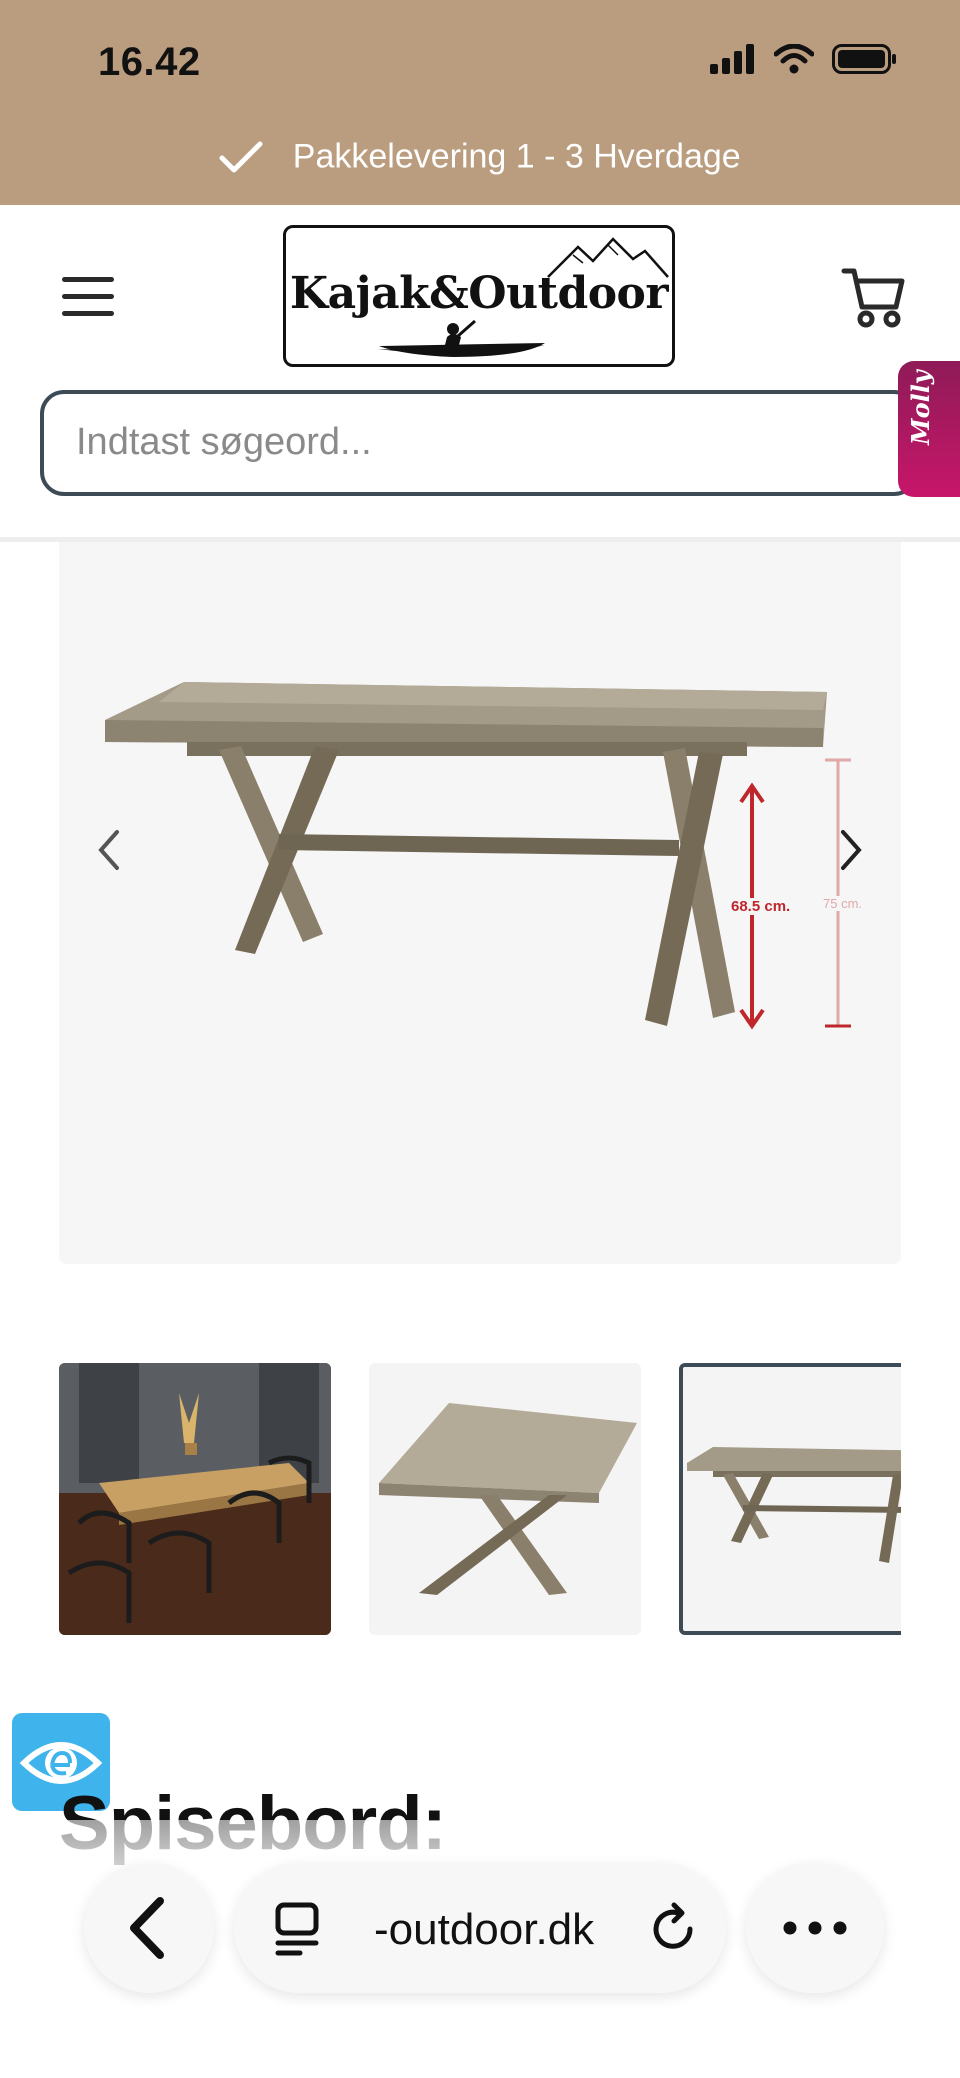 The width and height of the screenshot is (960, 2078). What do you see at coordinates (843, 903) in the screenshot?
I see `dimension-label-2: 75 cm.` at bounding box center [843, 903].